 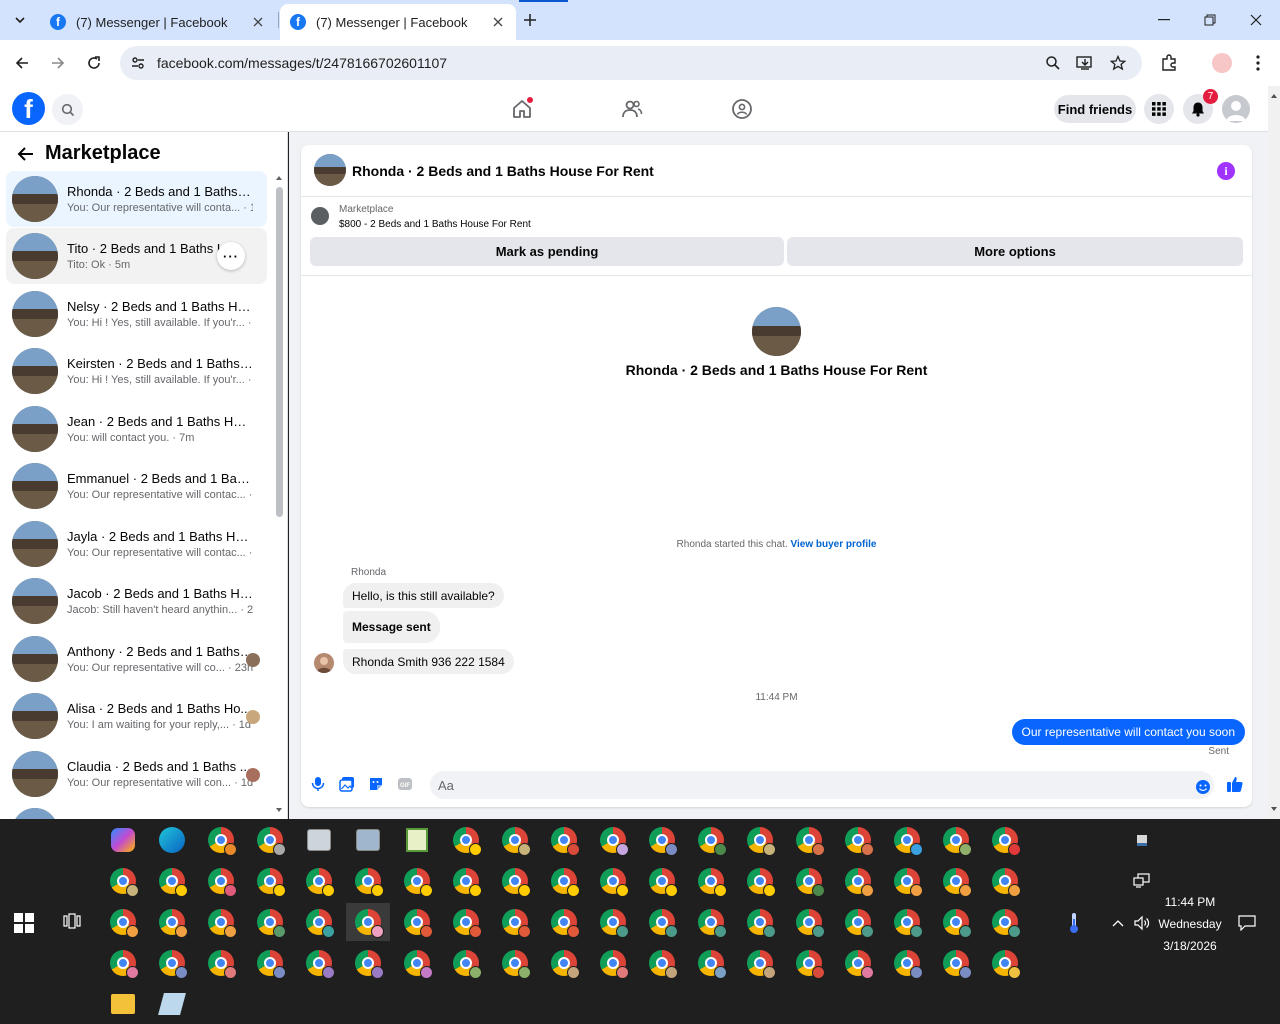 I want to click on sticker-icon, so click(x=376, y=784).